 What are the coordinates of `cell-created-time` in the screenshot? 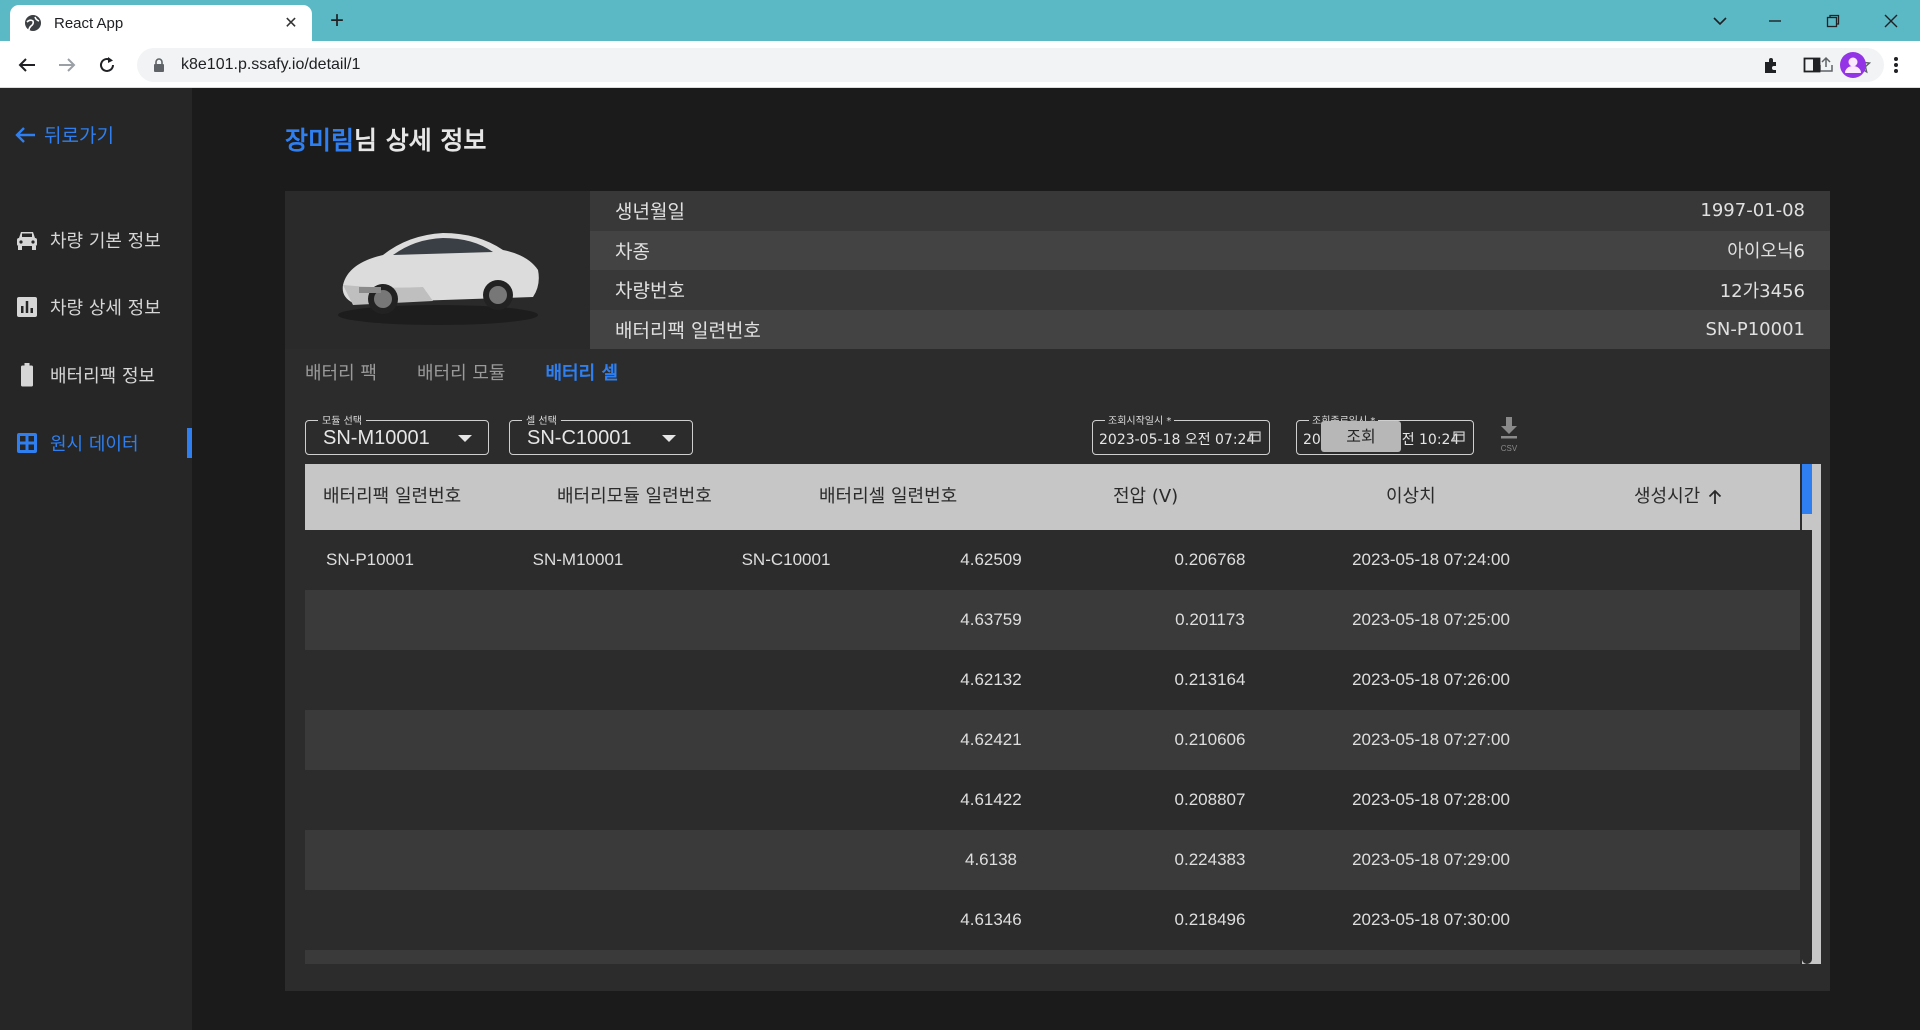 It's located at (1431, 957).